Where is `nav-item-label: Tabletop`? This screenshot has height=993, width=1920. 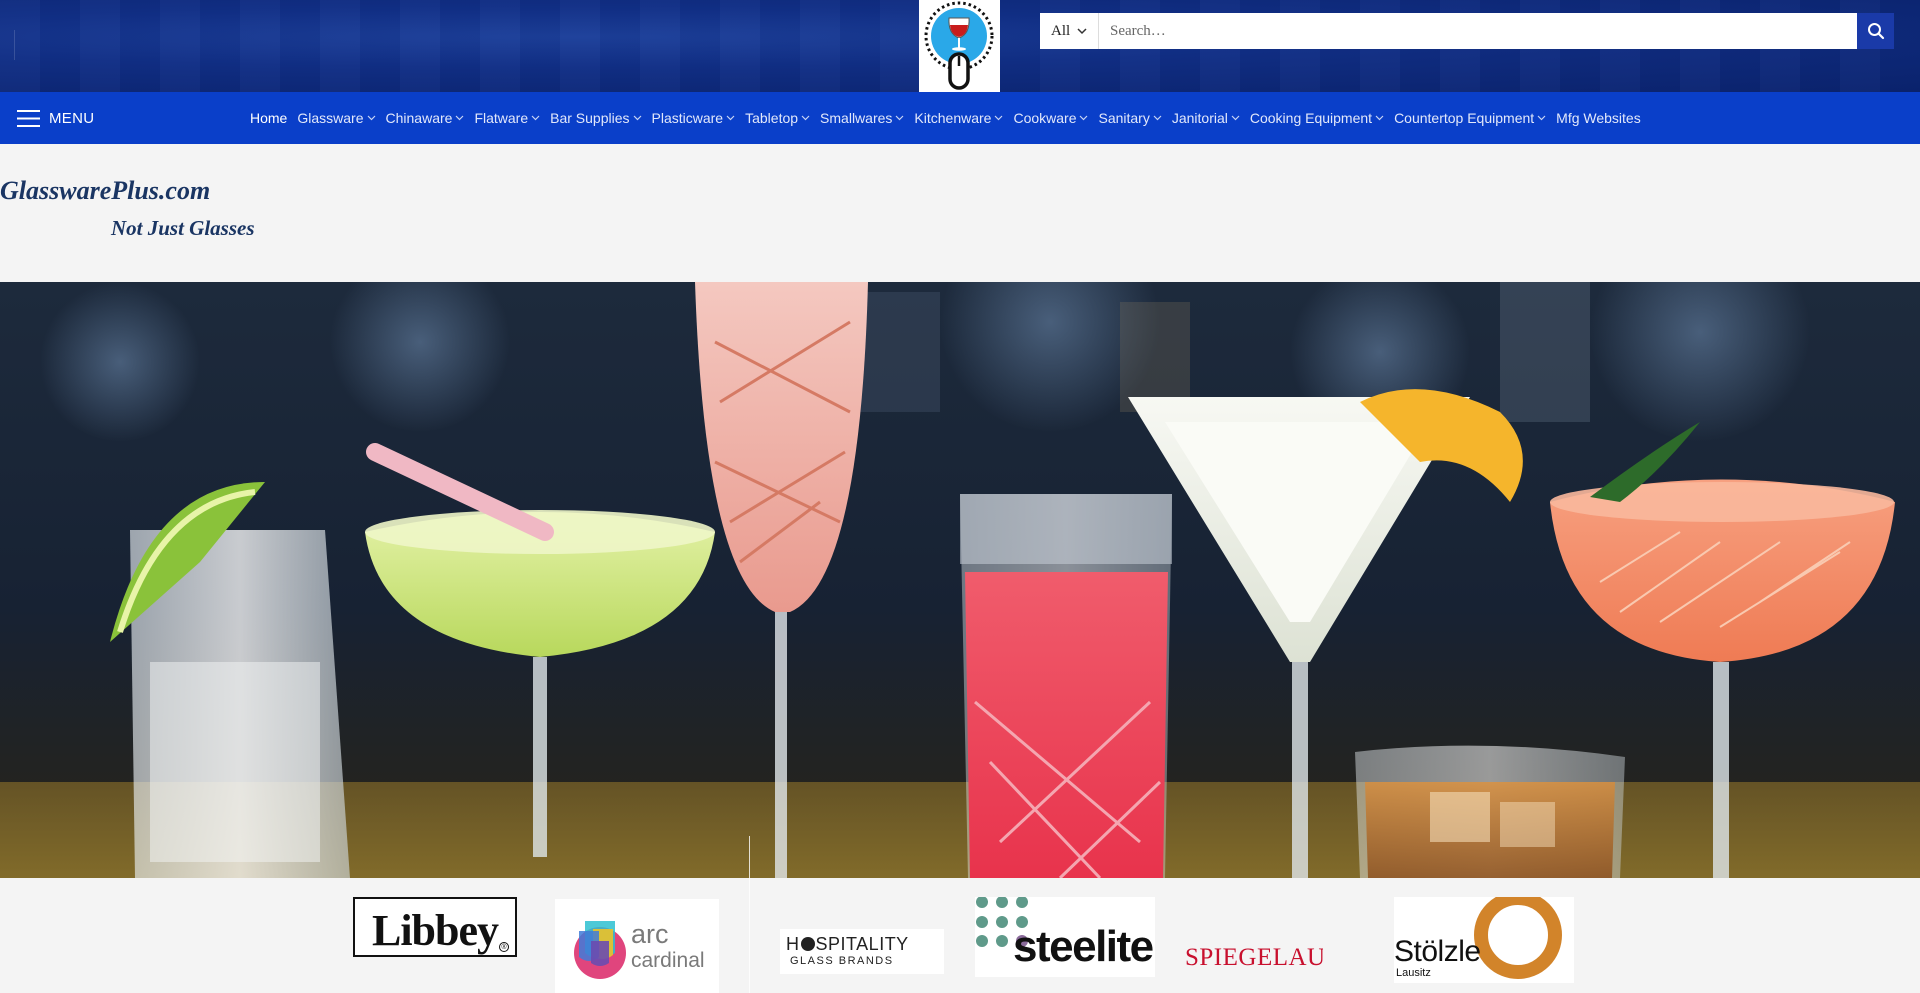 nav-item-label: Tabletop is located at coordinates (772, 118).